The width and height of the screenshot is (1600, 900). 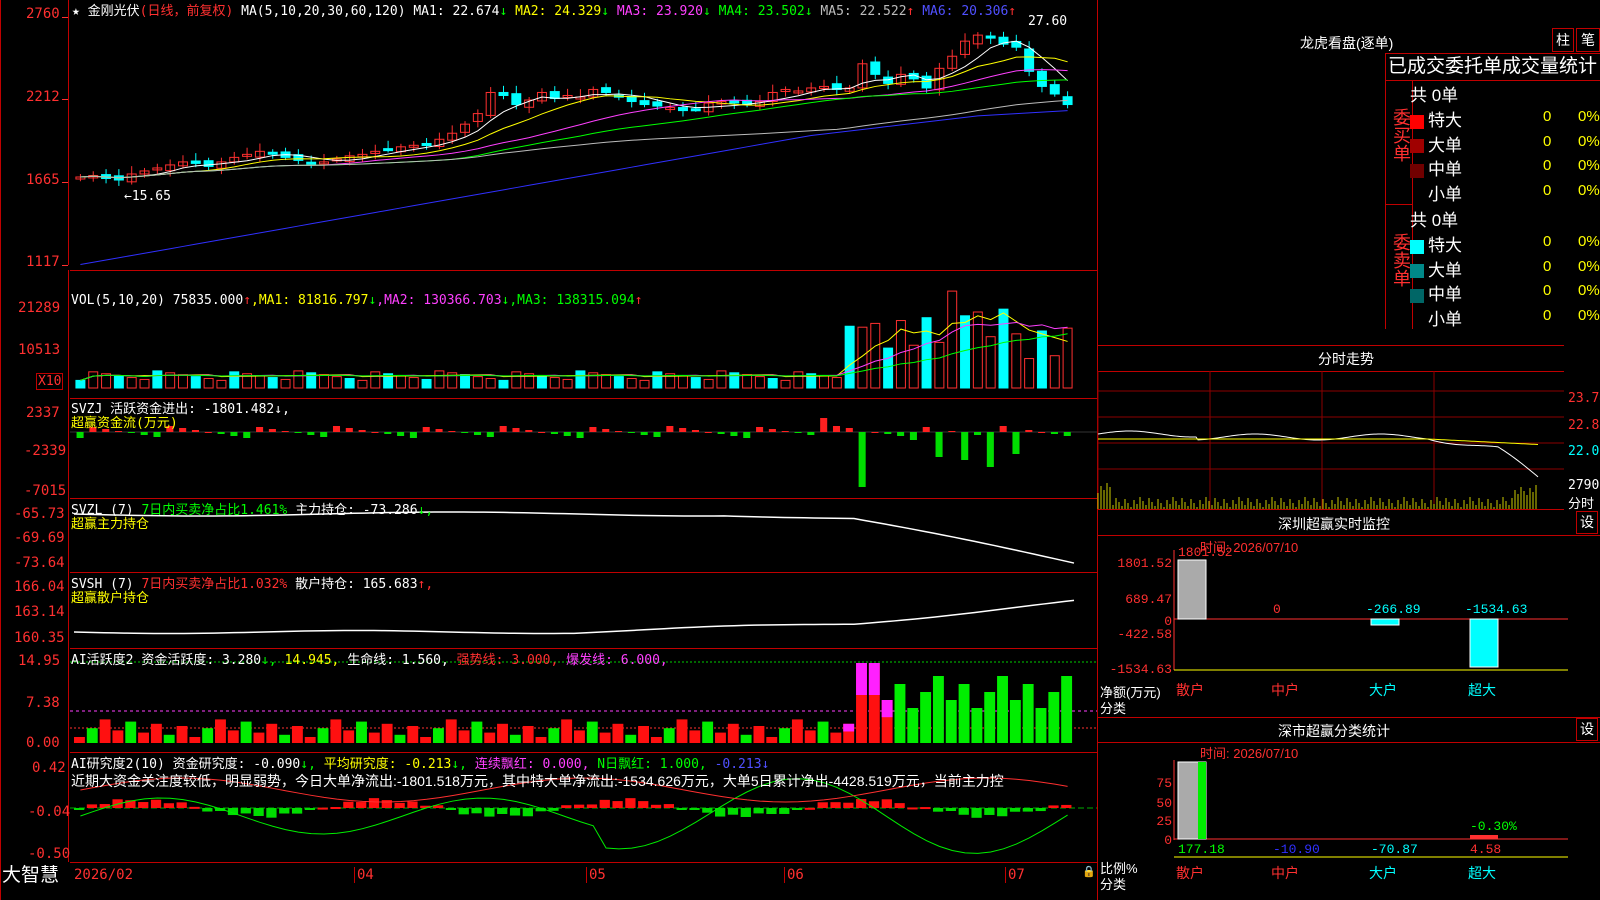 I want to click on svzj-value: -1801.482, so click(x=239, y=409).